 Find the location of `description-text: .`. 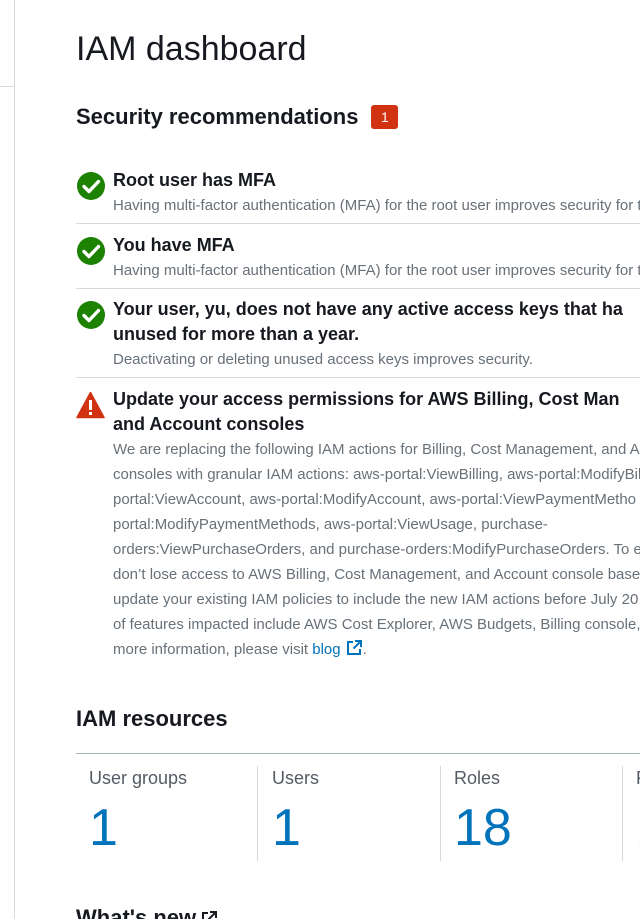

description-text: . is located at coordinates (364, 649).